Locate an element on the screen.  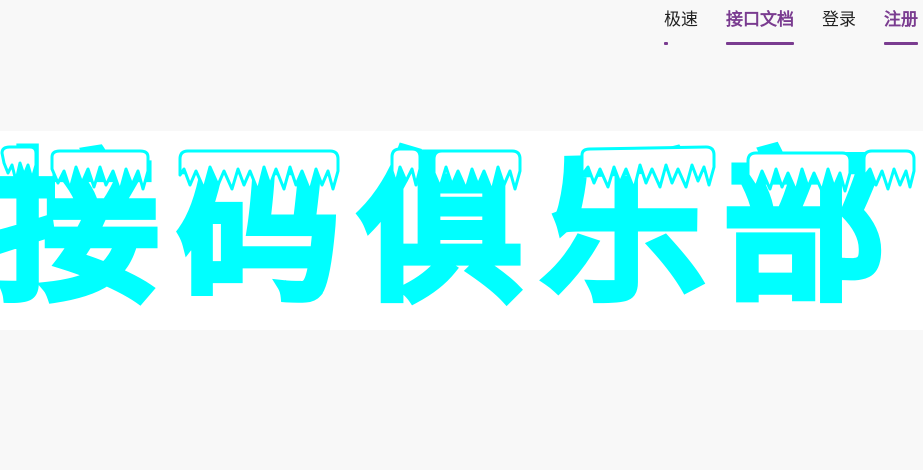
nav-item-speed-indicator is located at coordinates (666, 43).